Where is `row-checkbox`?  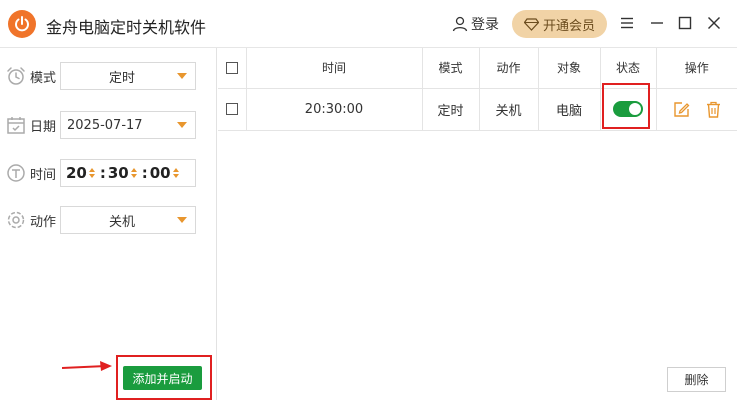 row-checkbox is located at coordinates (231, 109).